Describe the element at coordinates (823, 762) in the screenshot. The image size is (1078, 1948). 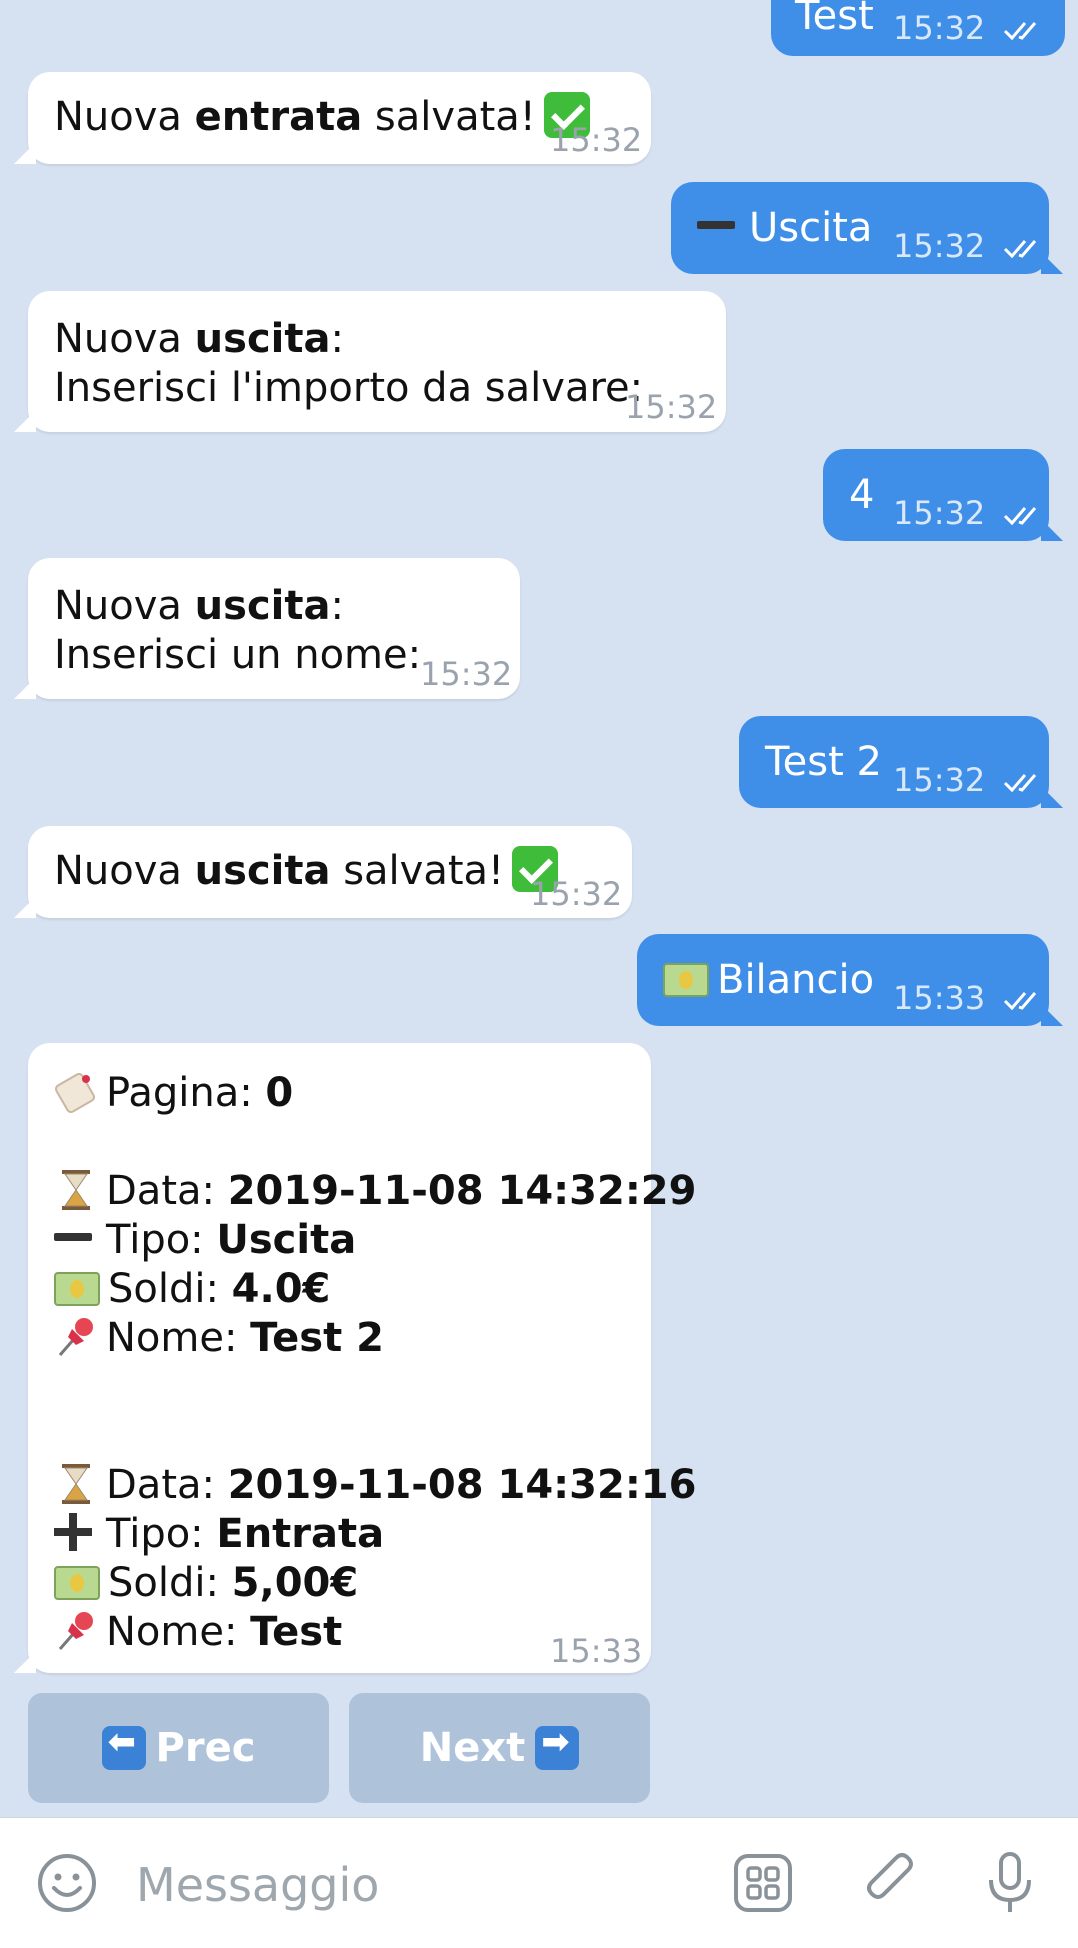
I see `message-text: Test 2` at that location.